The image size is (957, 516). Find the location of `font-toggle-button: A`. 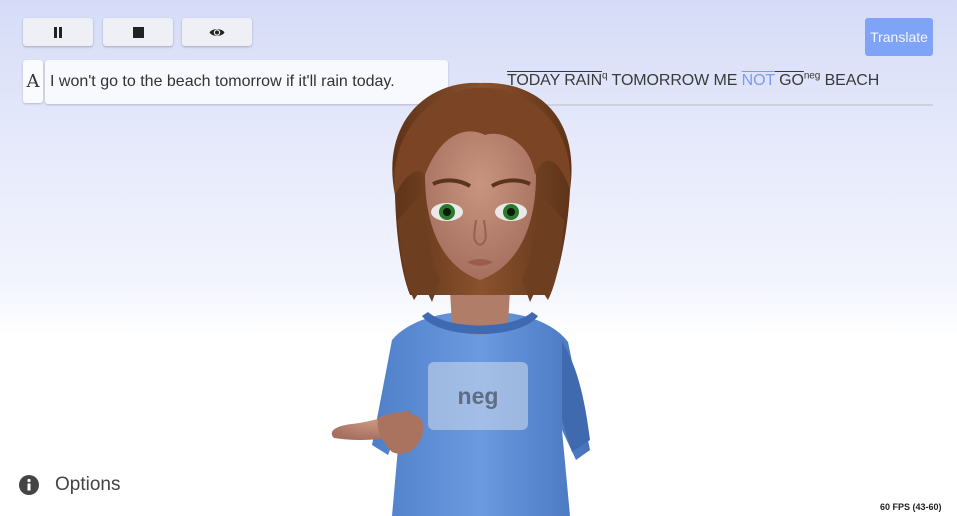

font-toggle-button: A is located at coordinates (33, 81).